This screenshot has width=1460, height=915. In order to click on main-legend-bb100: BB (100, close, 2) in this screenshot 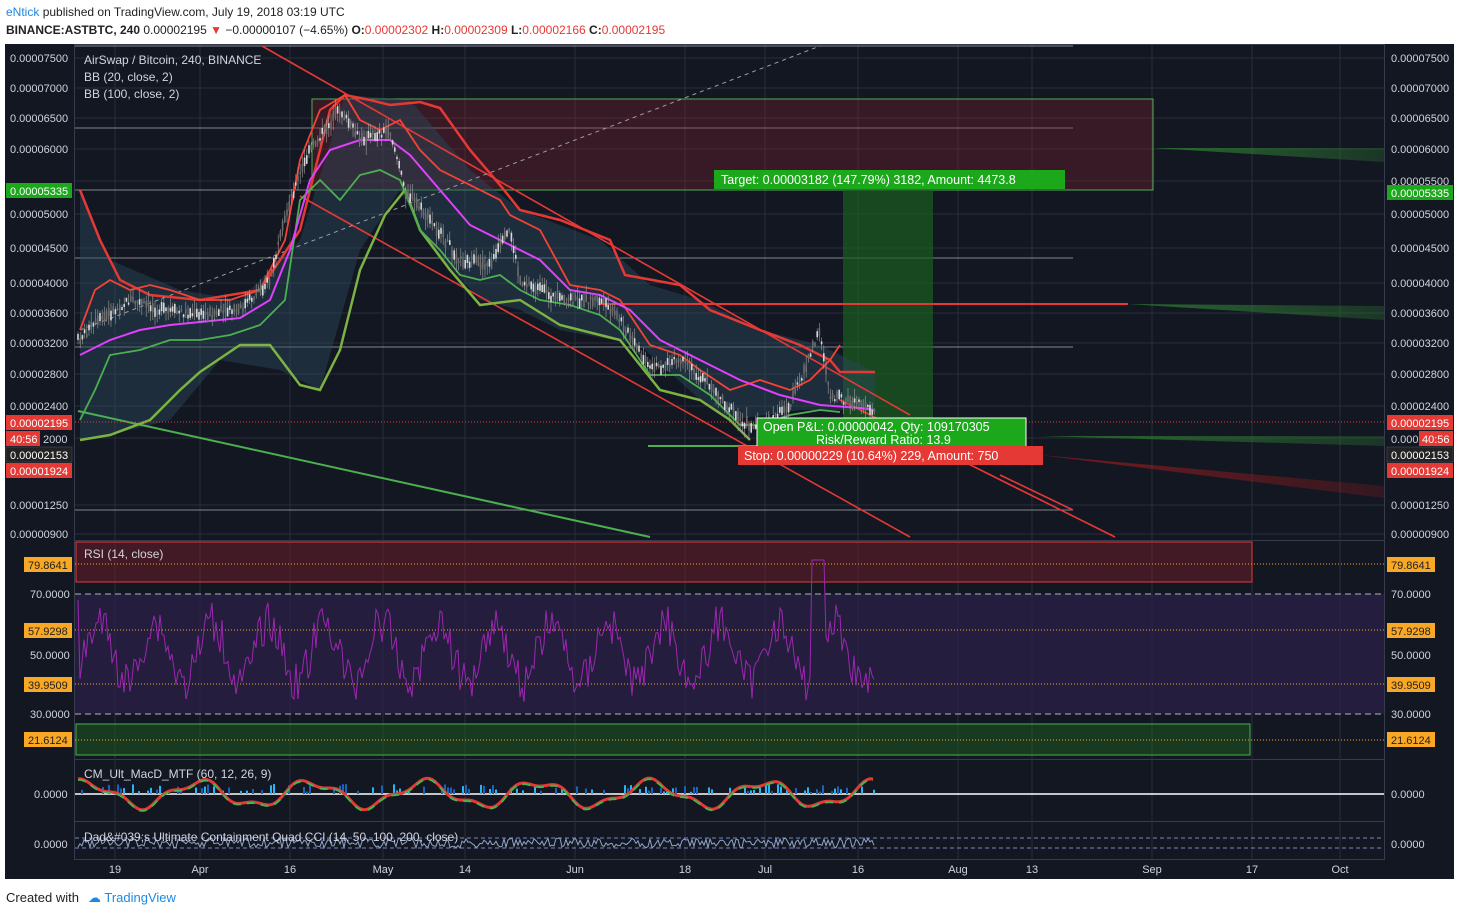, I will do `click(131, 94)`.